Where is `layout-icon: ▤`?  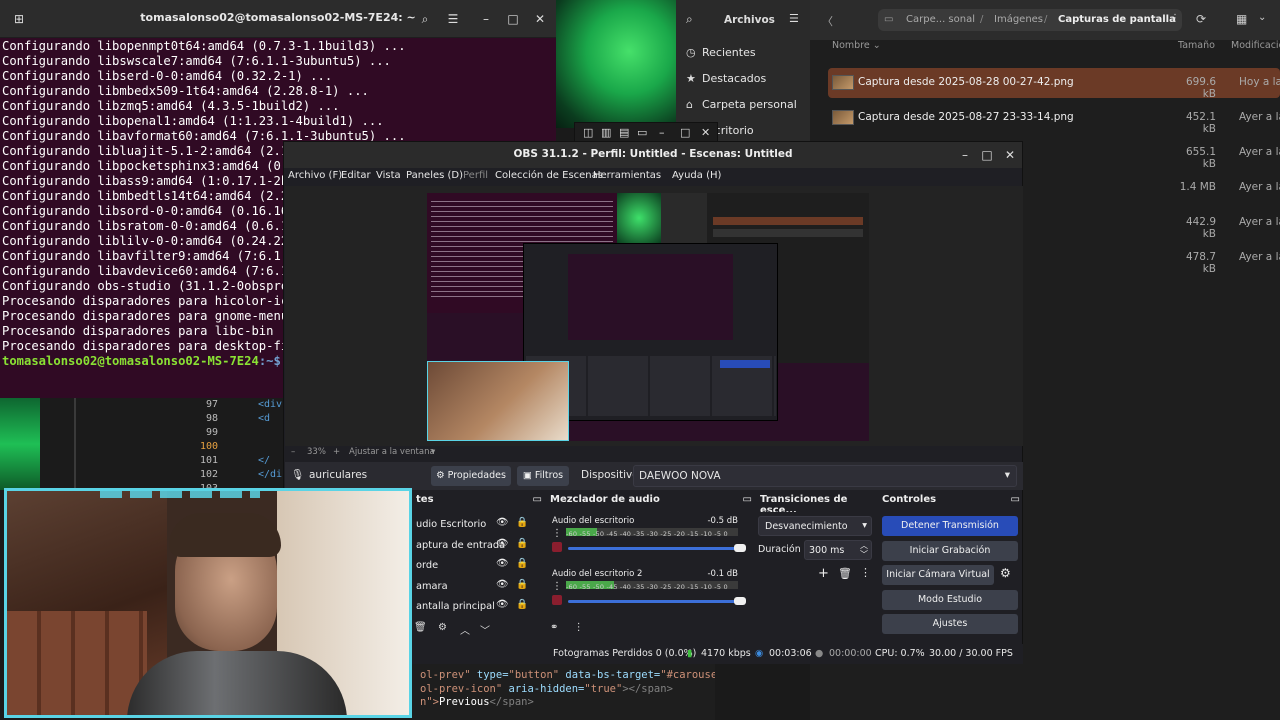
layout-icon: ▤ is located at coordinates (624, 132).